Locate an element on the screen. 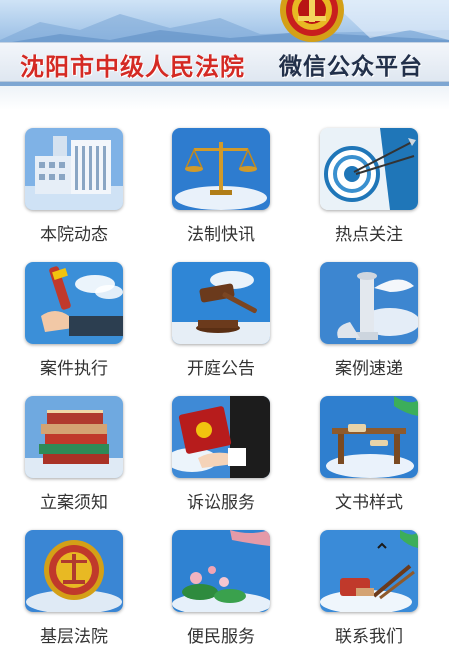  menu-item-contact-us: 联系我们 is located at coordinates (369, 592).